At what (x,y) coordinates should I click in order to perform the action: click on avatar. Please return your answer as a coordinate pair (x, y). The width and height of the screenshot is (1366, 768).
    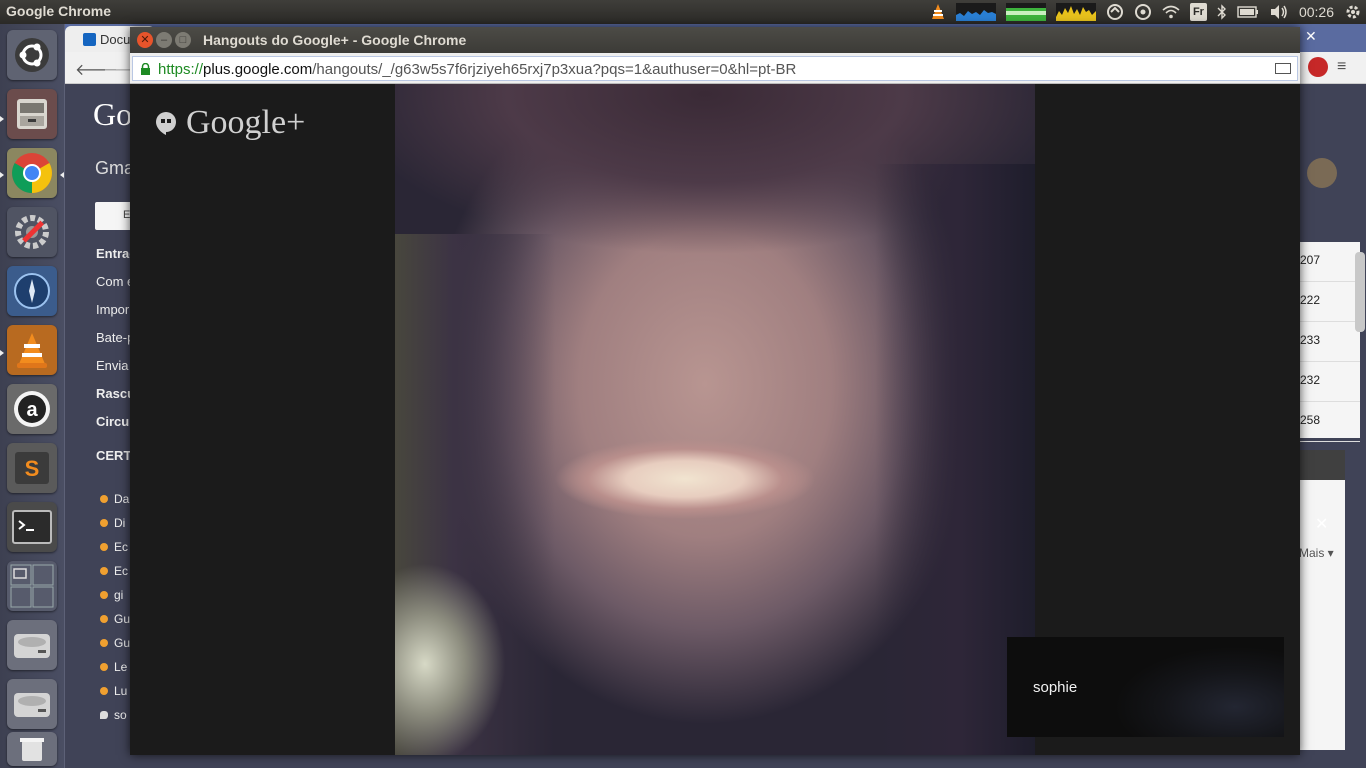
    Looking at the image, I should click on (1322, 173).